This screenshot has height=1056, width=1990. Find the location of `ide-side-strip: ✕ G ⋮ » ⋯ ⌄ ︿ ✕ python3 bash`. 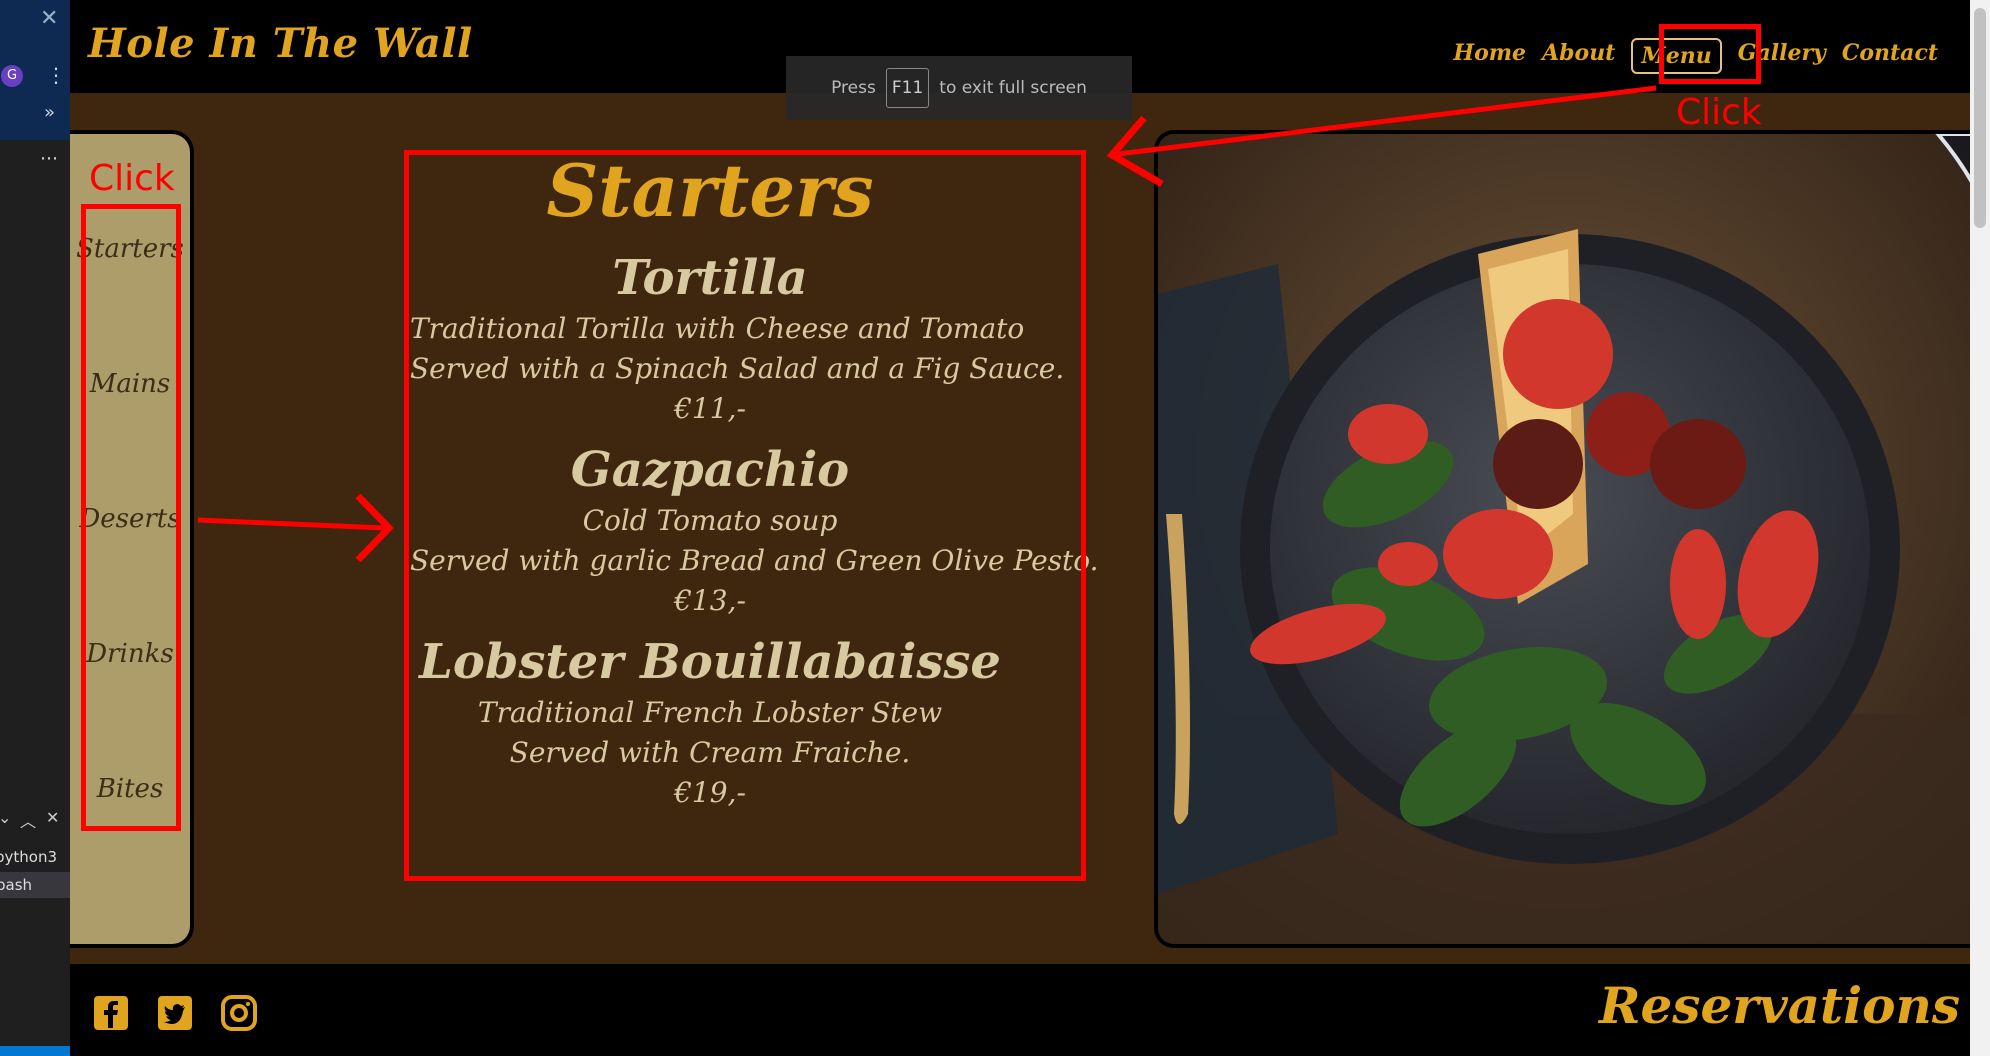

ide-side-strip: ✕ G ⋮ » ⋯ ⌄ ︿ ✕ python3 bash is located at coordinates (35, 528).